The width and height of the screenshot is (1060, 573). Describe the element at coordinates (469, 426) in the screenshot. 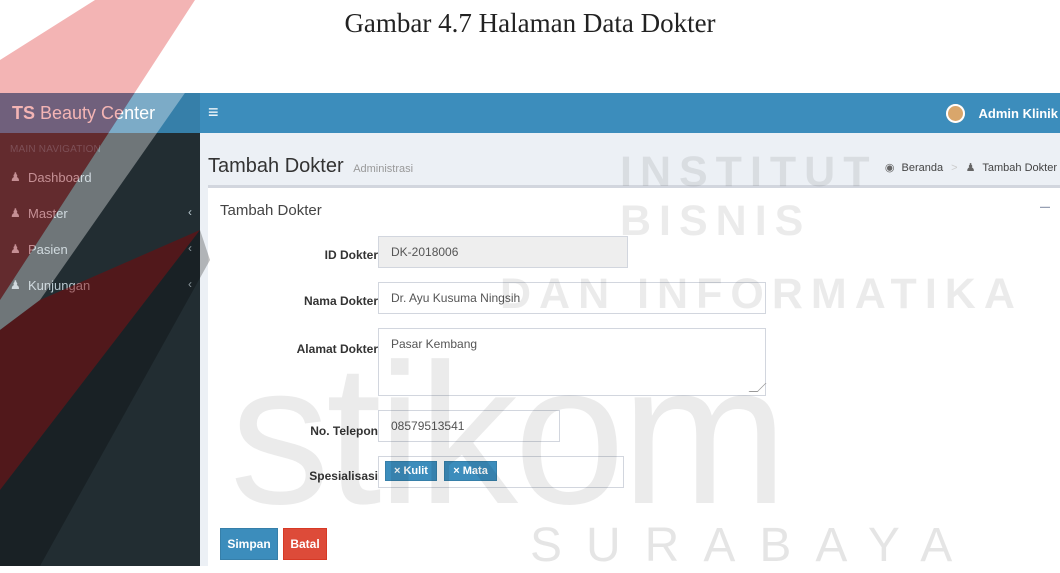

I see `telepon-field: 08579513541` at that location.